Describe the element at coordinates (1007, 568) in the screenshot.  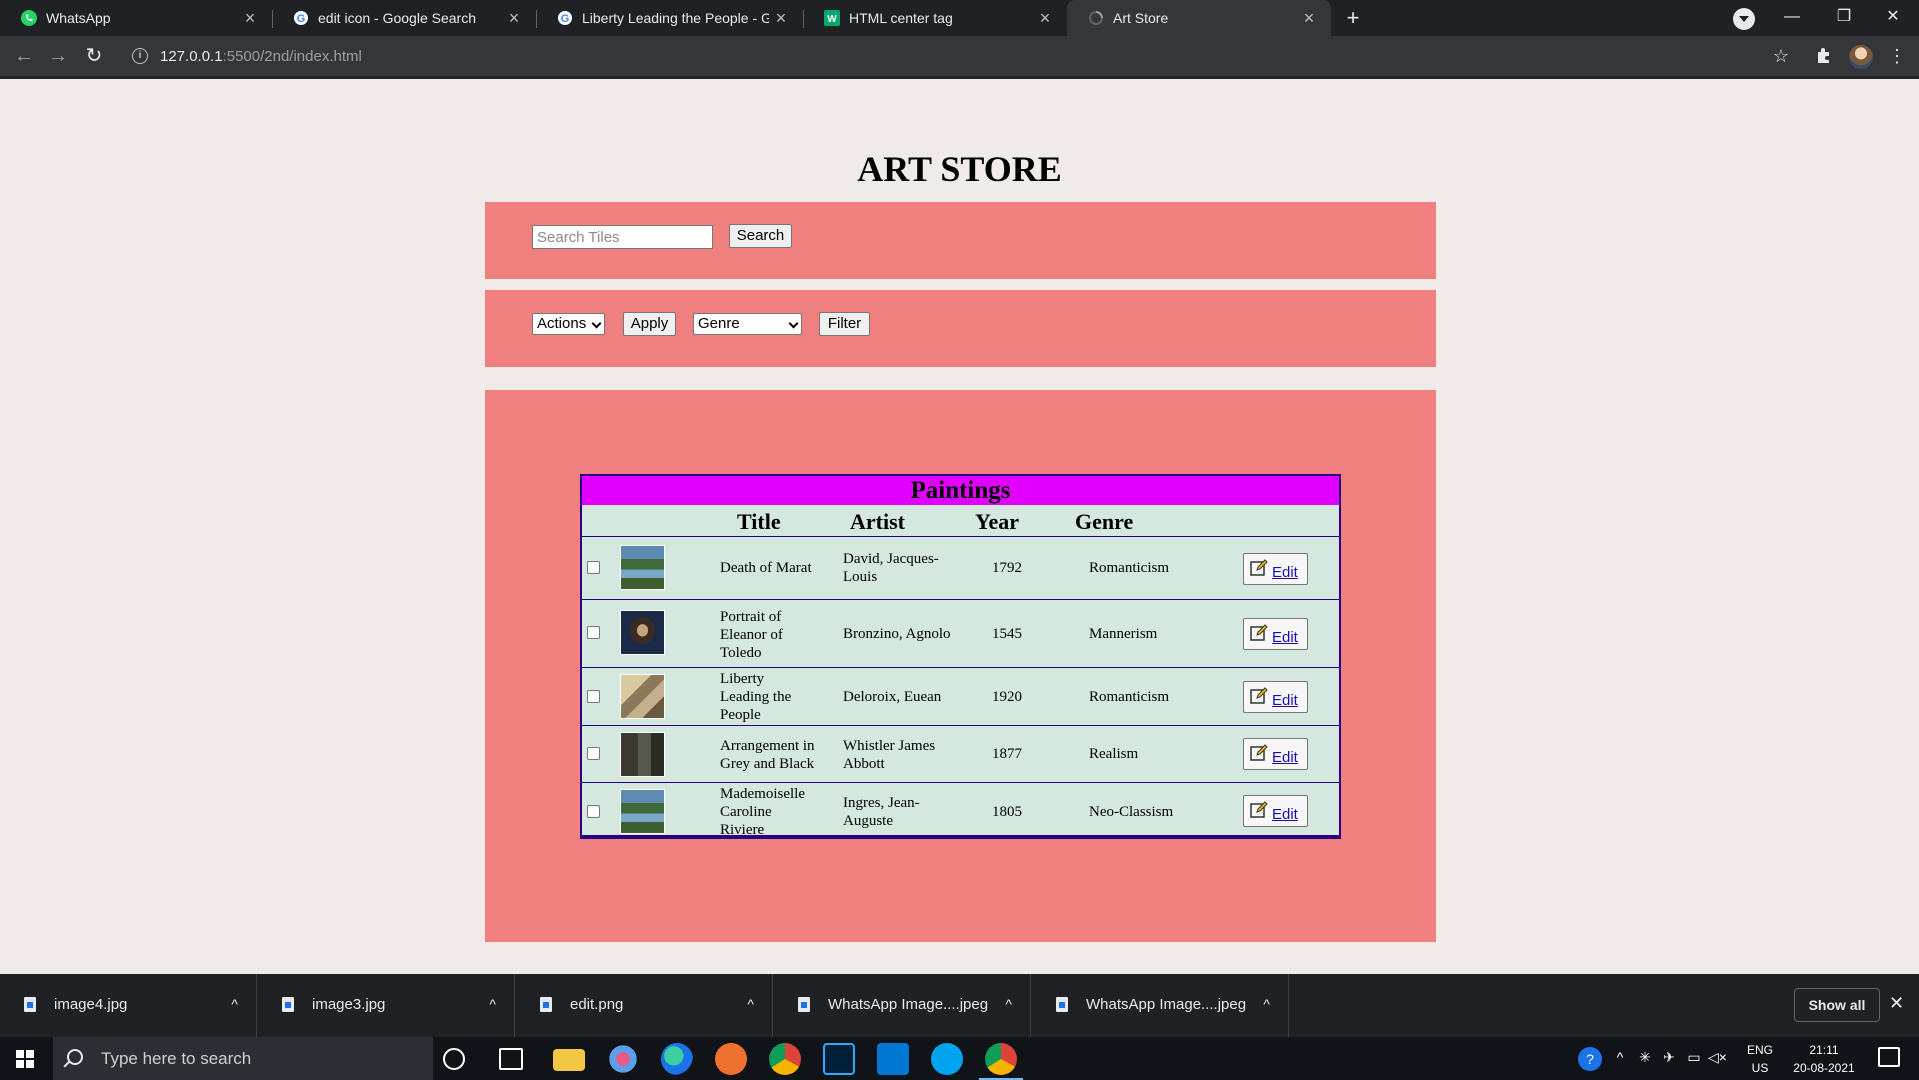
I see `painting-year: 1792` at that location.